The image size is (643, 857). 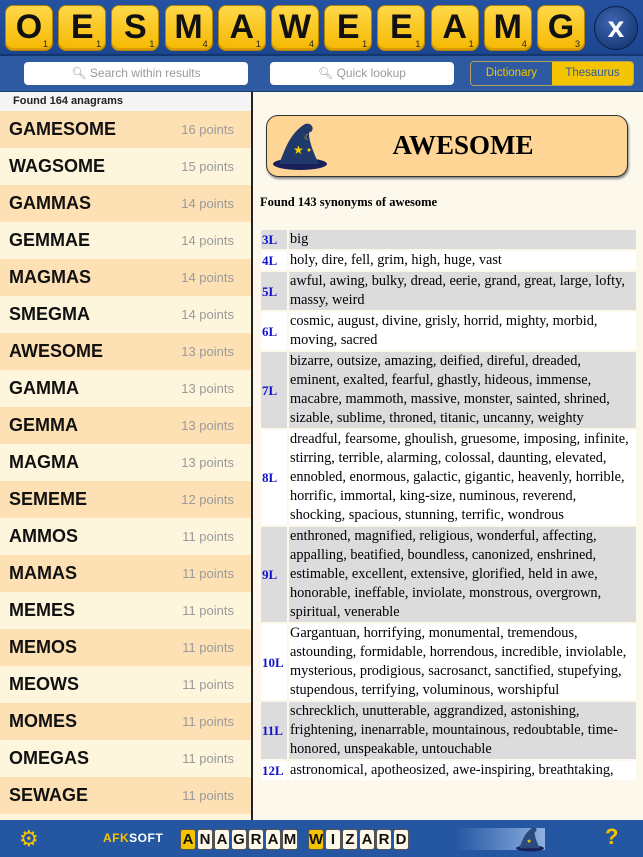 I want to click on help-button: ?, so click(x=611, y=837).